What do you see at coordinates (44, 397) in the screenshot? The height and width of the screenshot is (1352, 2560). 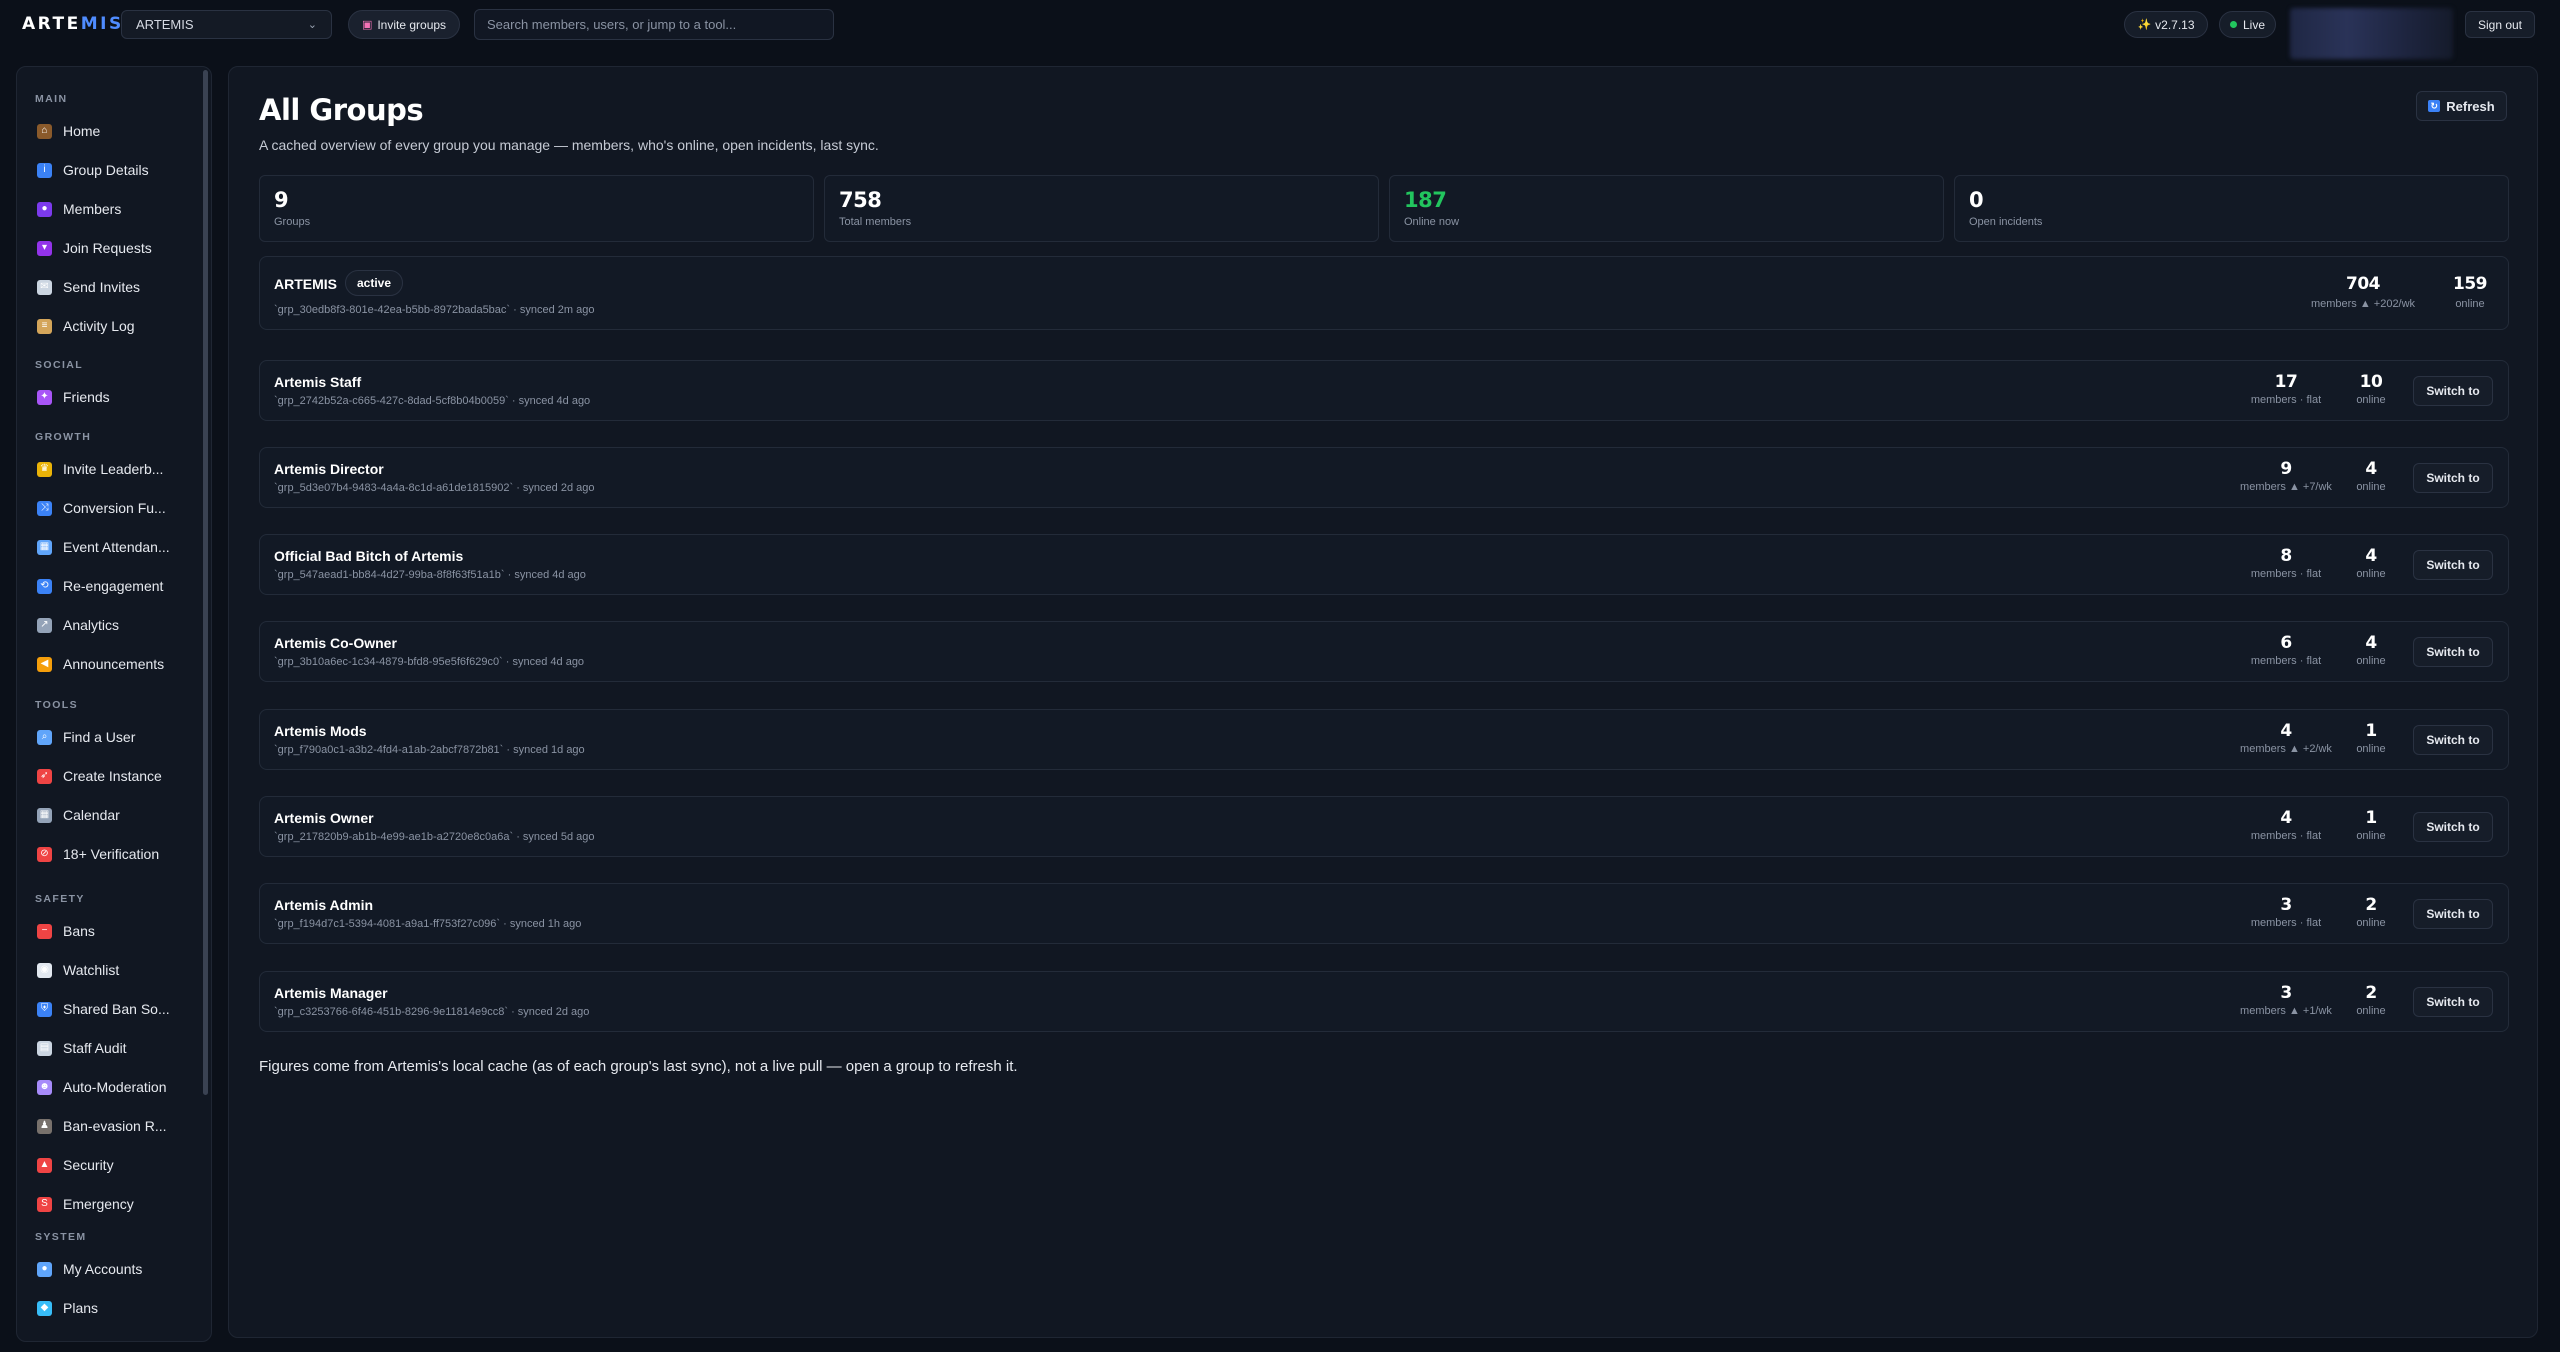 I see `handshake-icon: ✦` at bounding box center [44, 397].